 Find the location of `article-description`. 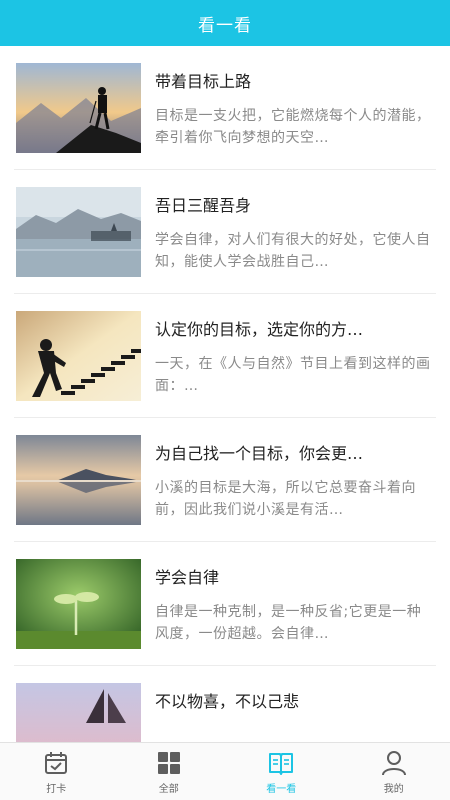

article-description is located at coordinates (295, 734).